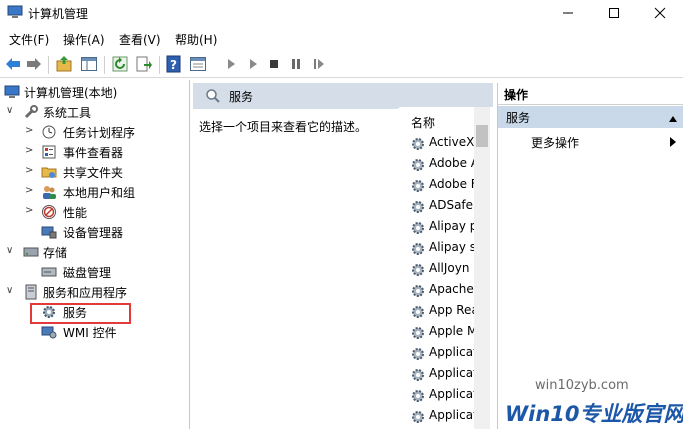 The image size is (683, 429). Describe the element at coordinates (341, 39) in the screenshot. I see `menu-bar: 文件(F) 操作(A) 查看(V) 帮助(H)` at that location.